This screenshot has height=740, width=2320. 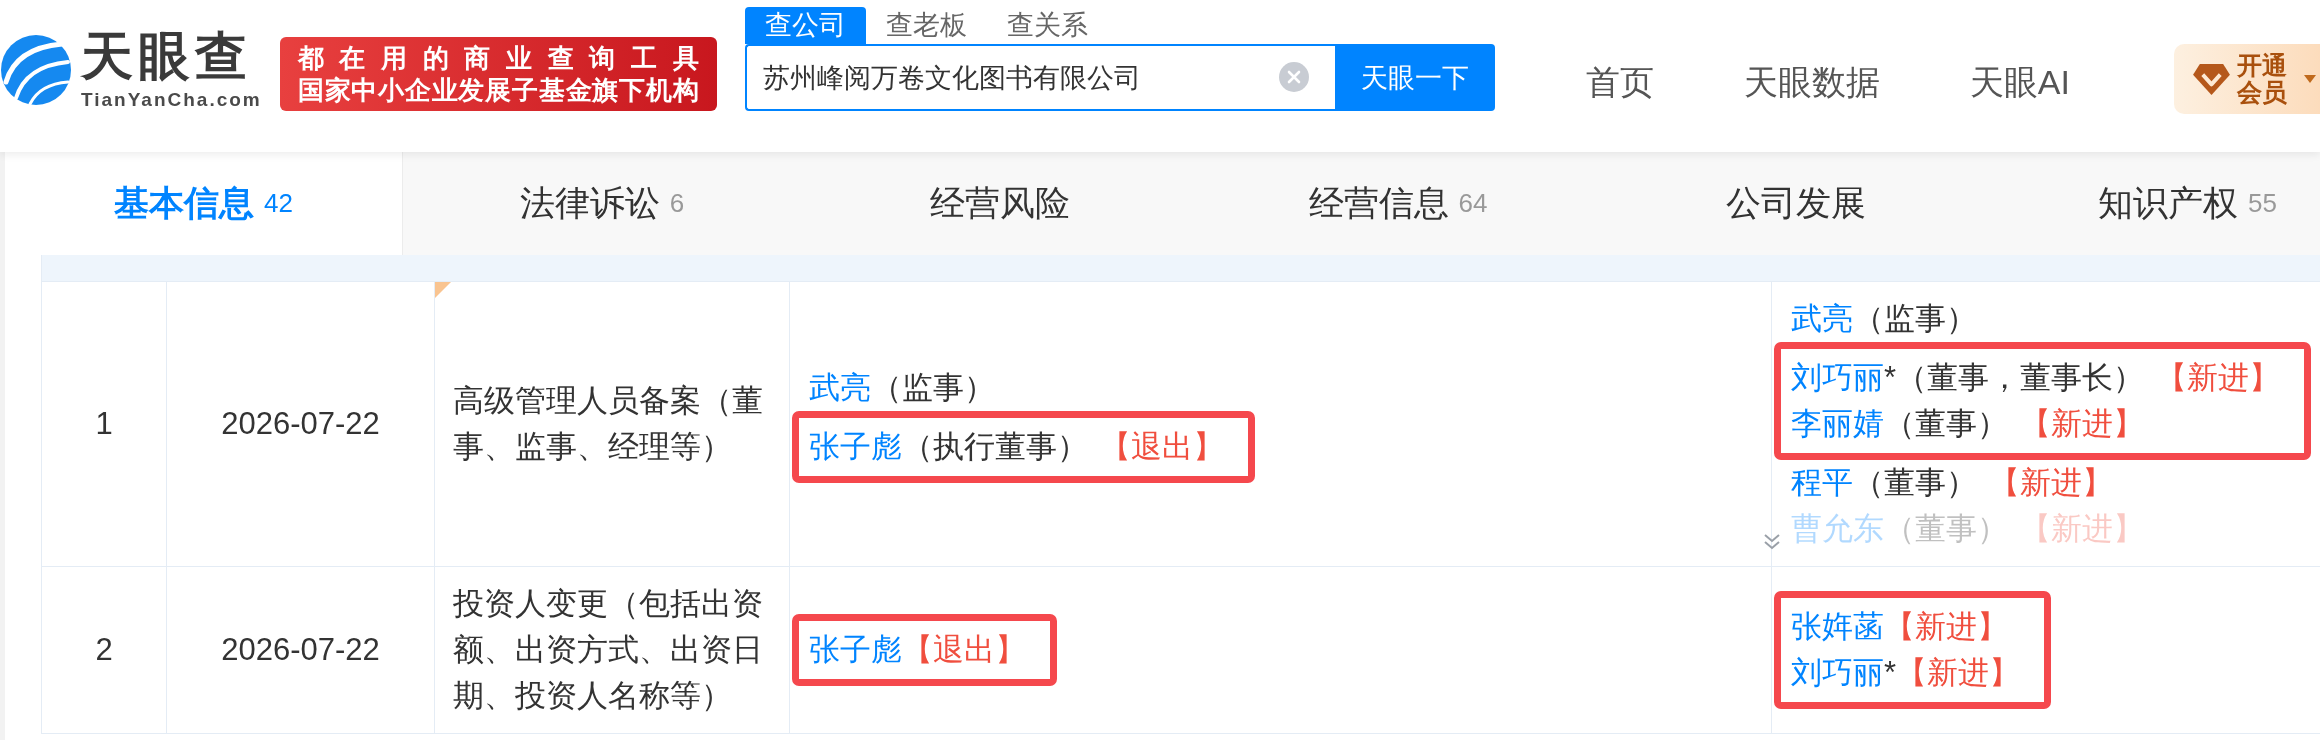 I want to click on change-item-text: 投资人变更（包括出资额、出资方式、出资日期、投资人名称等）, so click(x=608, y=650).